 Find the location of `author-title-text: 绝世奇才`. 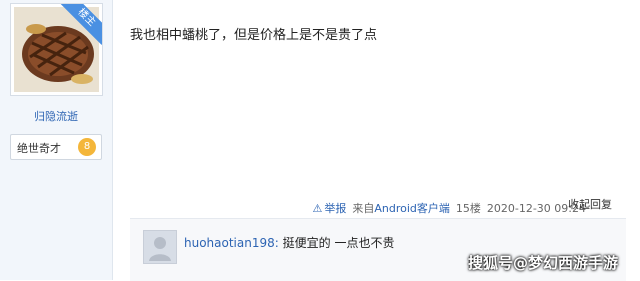

author-title-text: 绝世奇才 is located at coordinates (39, 148).